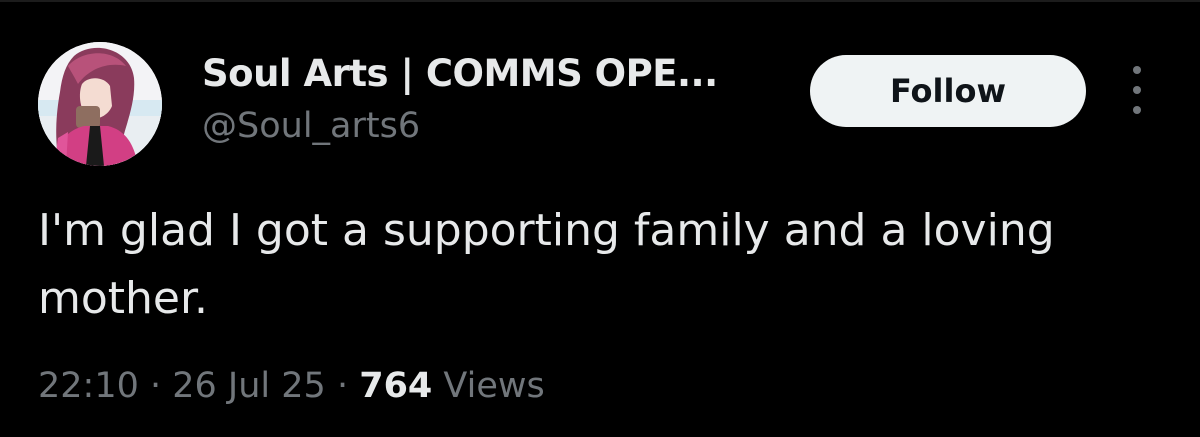 Image resolution: width=1200 pixels, height=437 pixels. I want to click on avatar, so click(100, 104).